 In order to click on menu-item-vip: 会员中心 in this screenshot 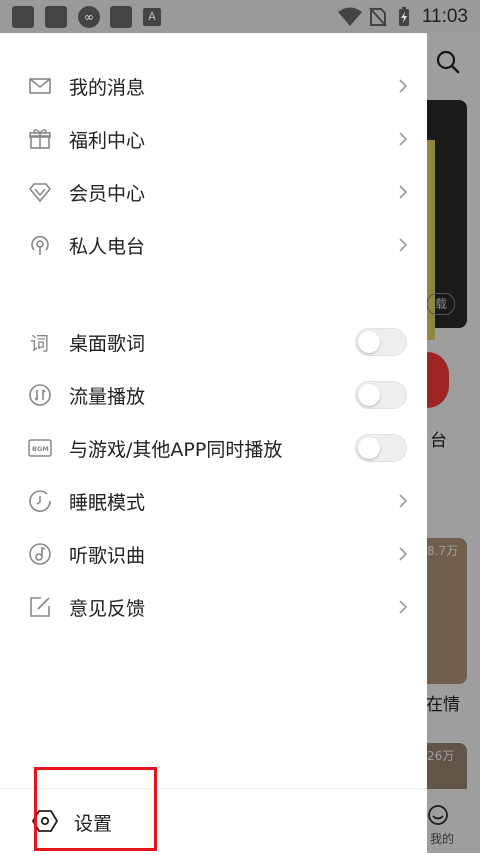, I will do `click(213, 192)`.